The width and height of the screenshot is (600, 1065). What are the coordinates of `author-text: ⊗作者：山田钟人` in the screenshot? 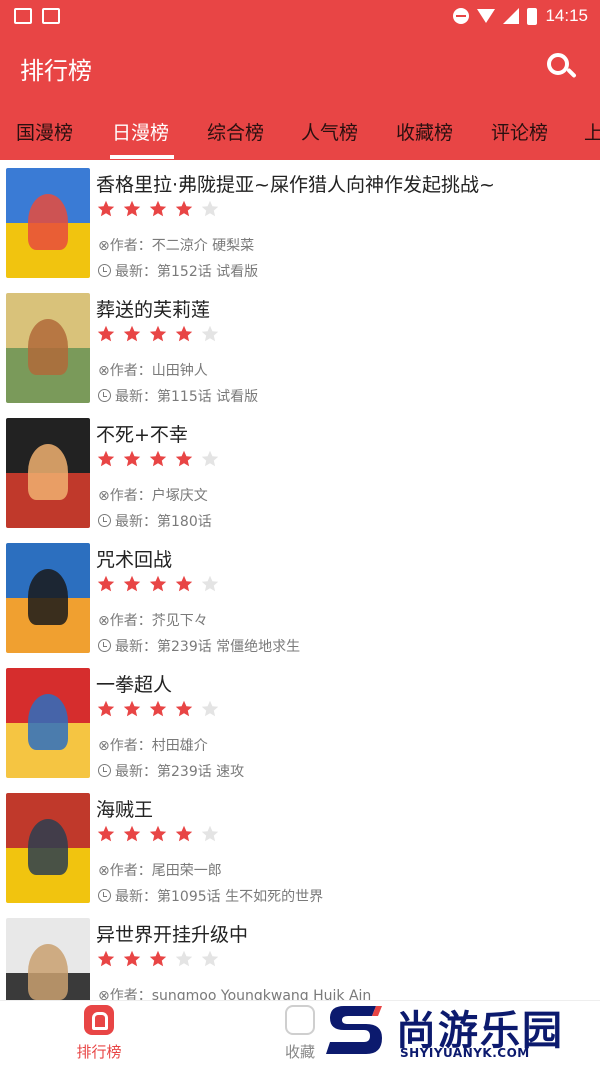 It's located at (153, 371).